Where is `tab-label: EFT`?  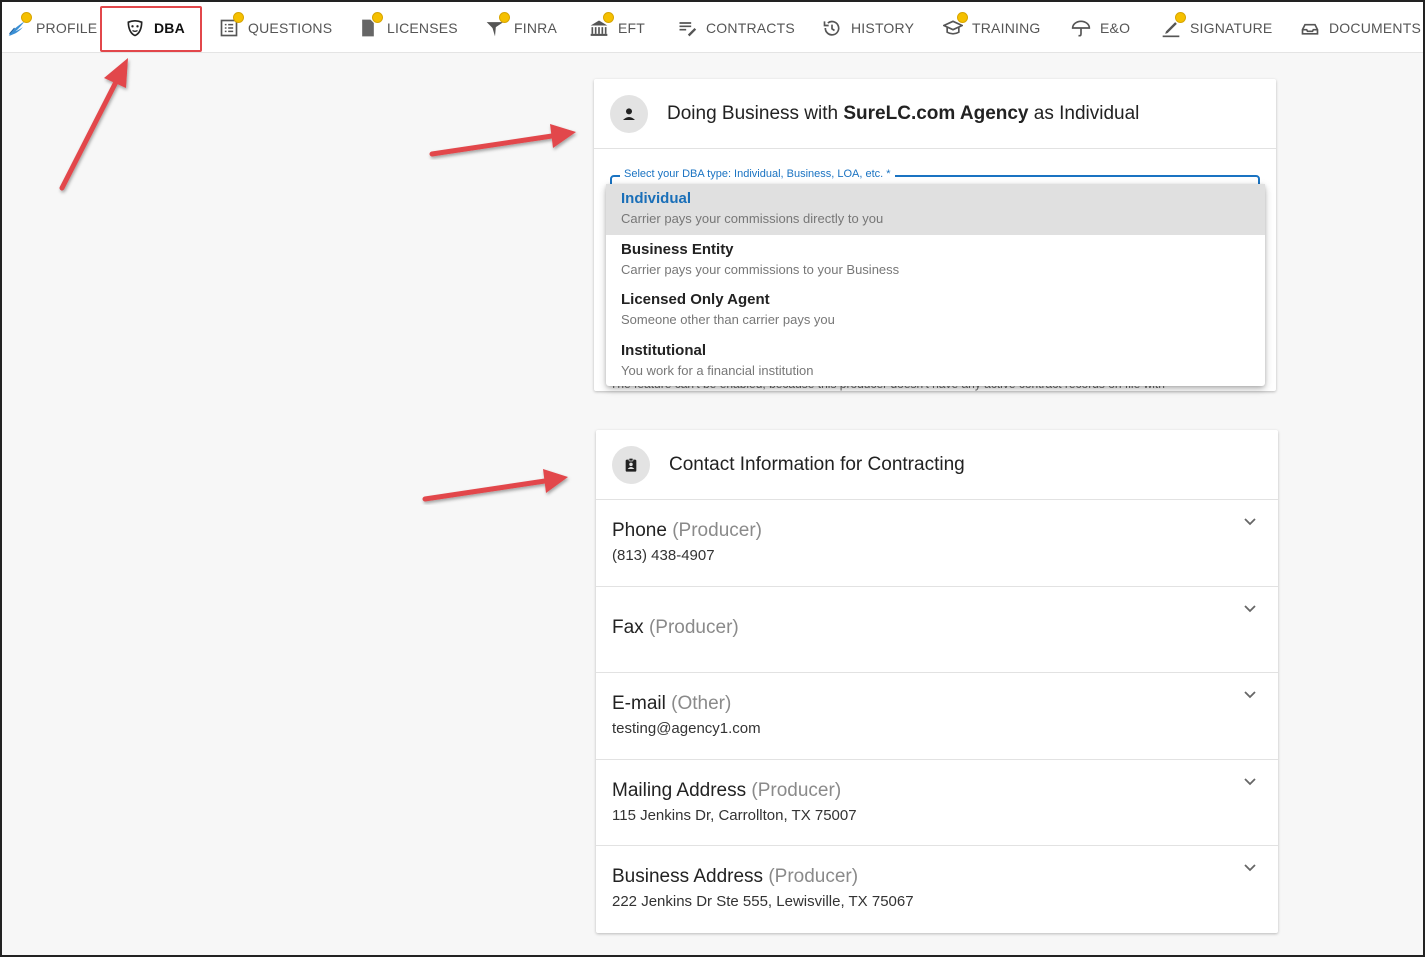 tab-label: EFT is located at coordinates (632, 27).